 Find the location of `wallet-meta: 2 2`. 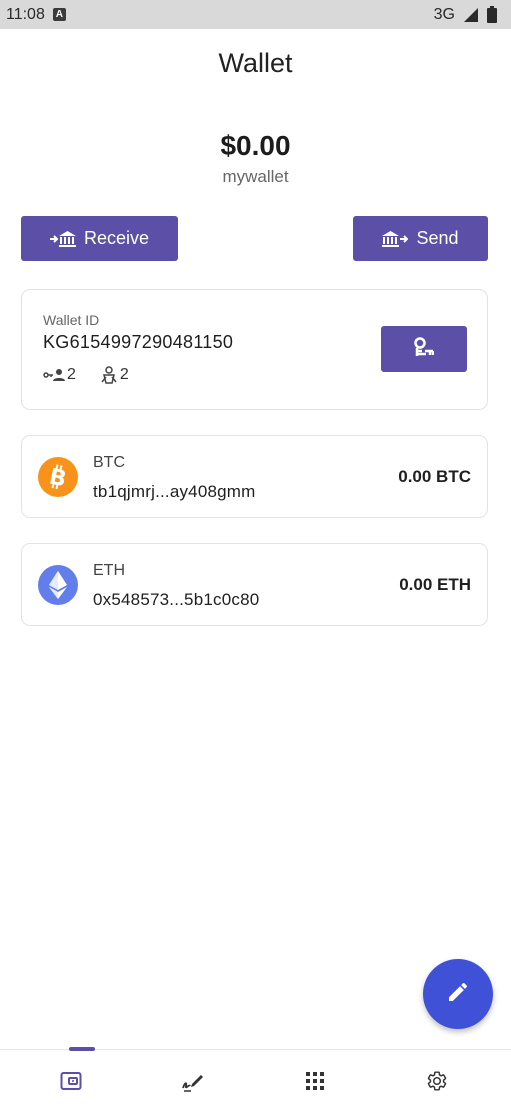

wallet-meta: 2 2 is located at coordinates (86, 375).